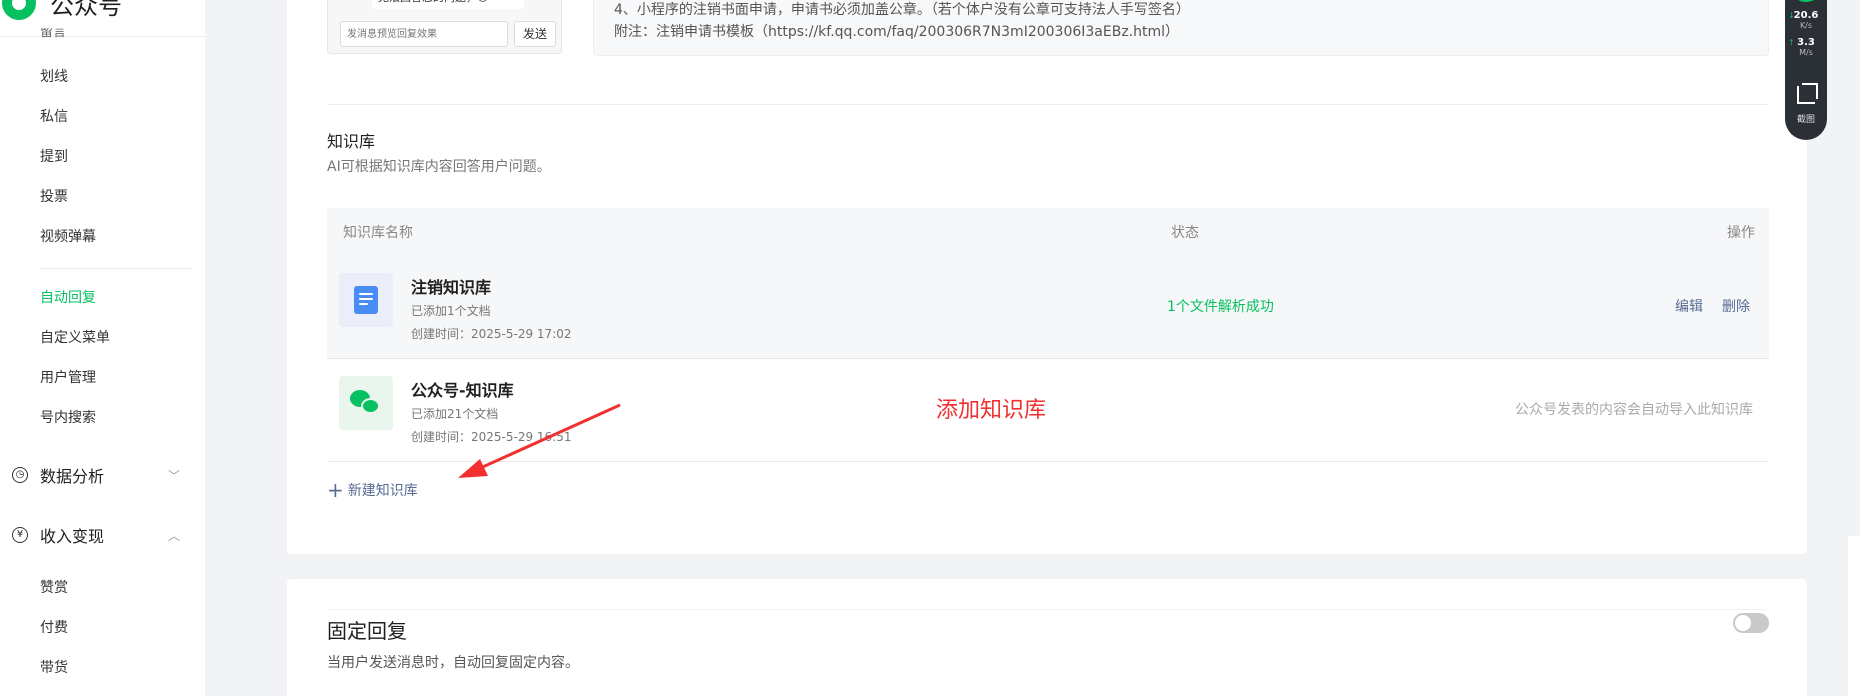 The height and width of the screenshot is (696, 1860). I want to click on sidebar-item-votes: 投票, so click(54, 197).